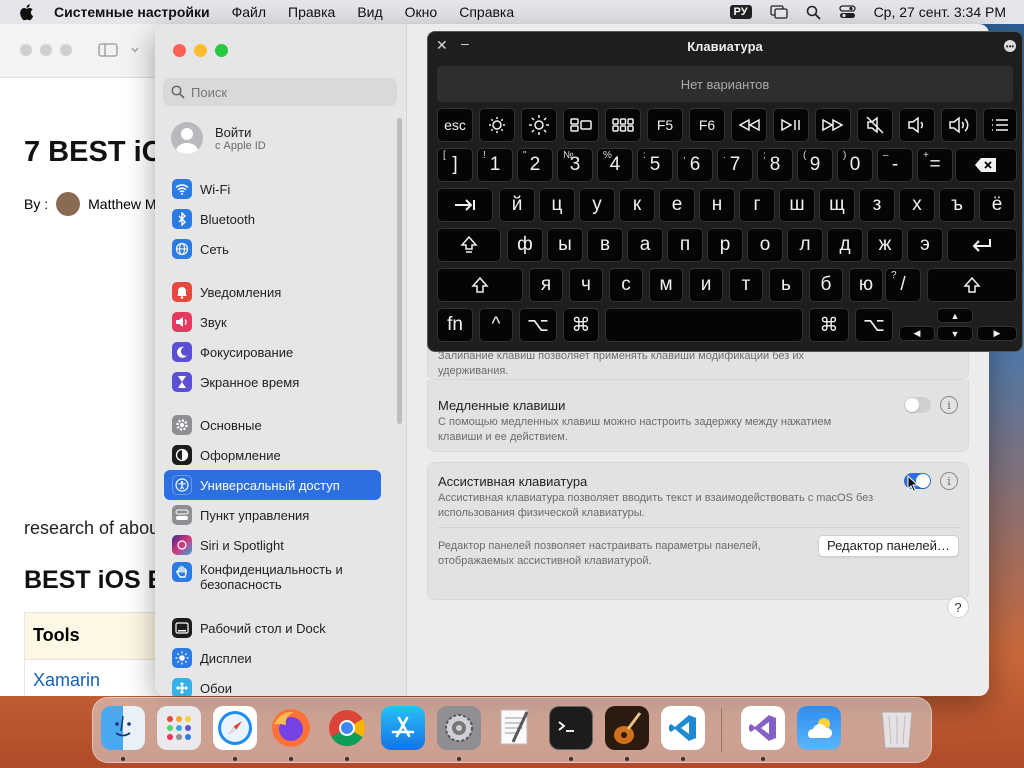 The width and height of the screenshot is (1024, 768). What do you see at coordinates (459, 728) in the screenshot?
I see `system-settings-icon` at bounding box center [459, 728].